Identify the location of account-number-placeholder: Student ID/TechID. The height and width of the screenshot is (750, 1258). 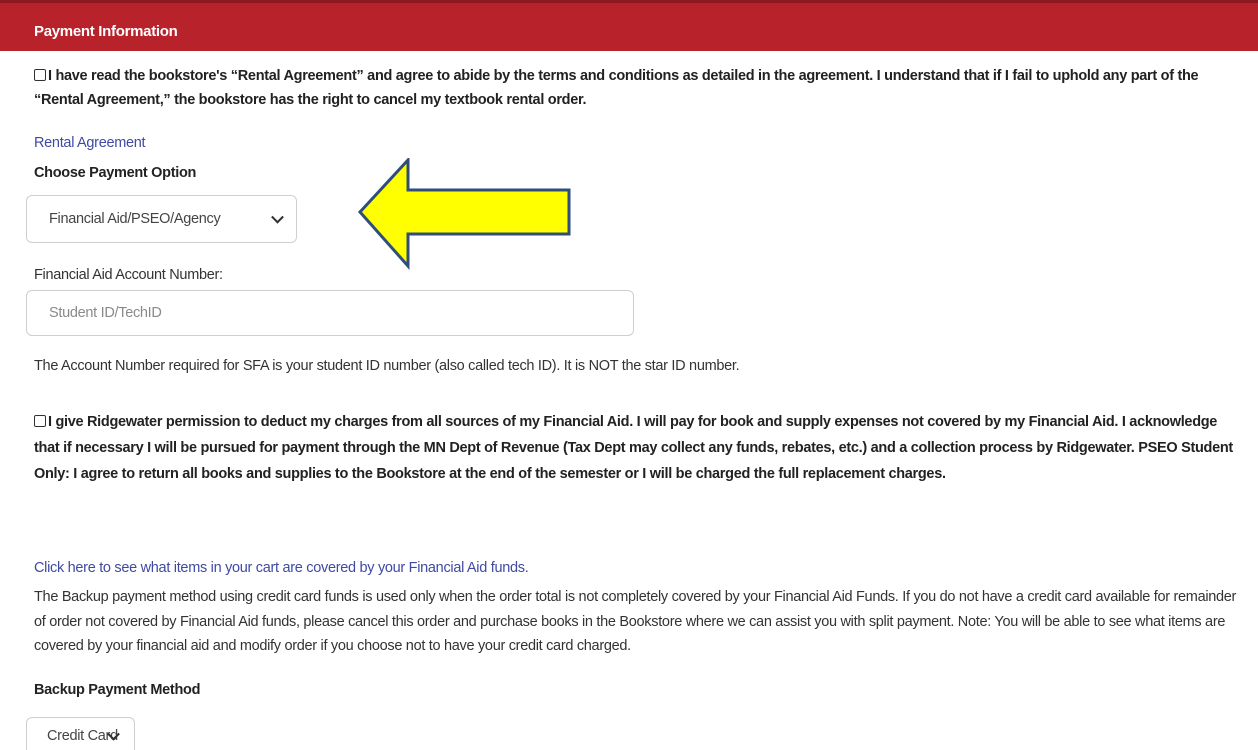
(105, 313).